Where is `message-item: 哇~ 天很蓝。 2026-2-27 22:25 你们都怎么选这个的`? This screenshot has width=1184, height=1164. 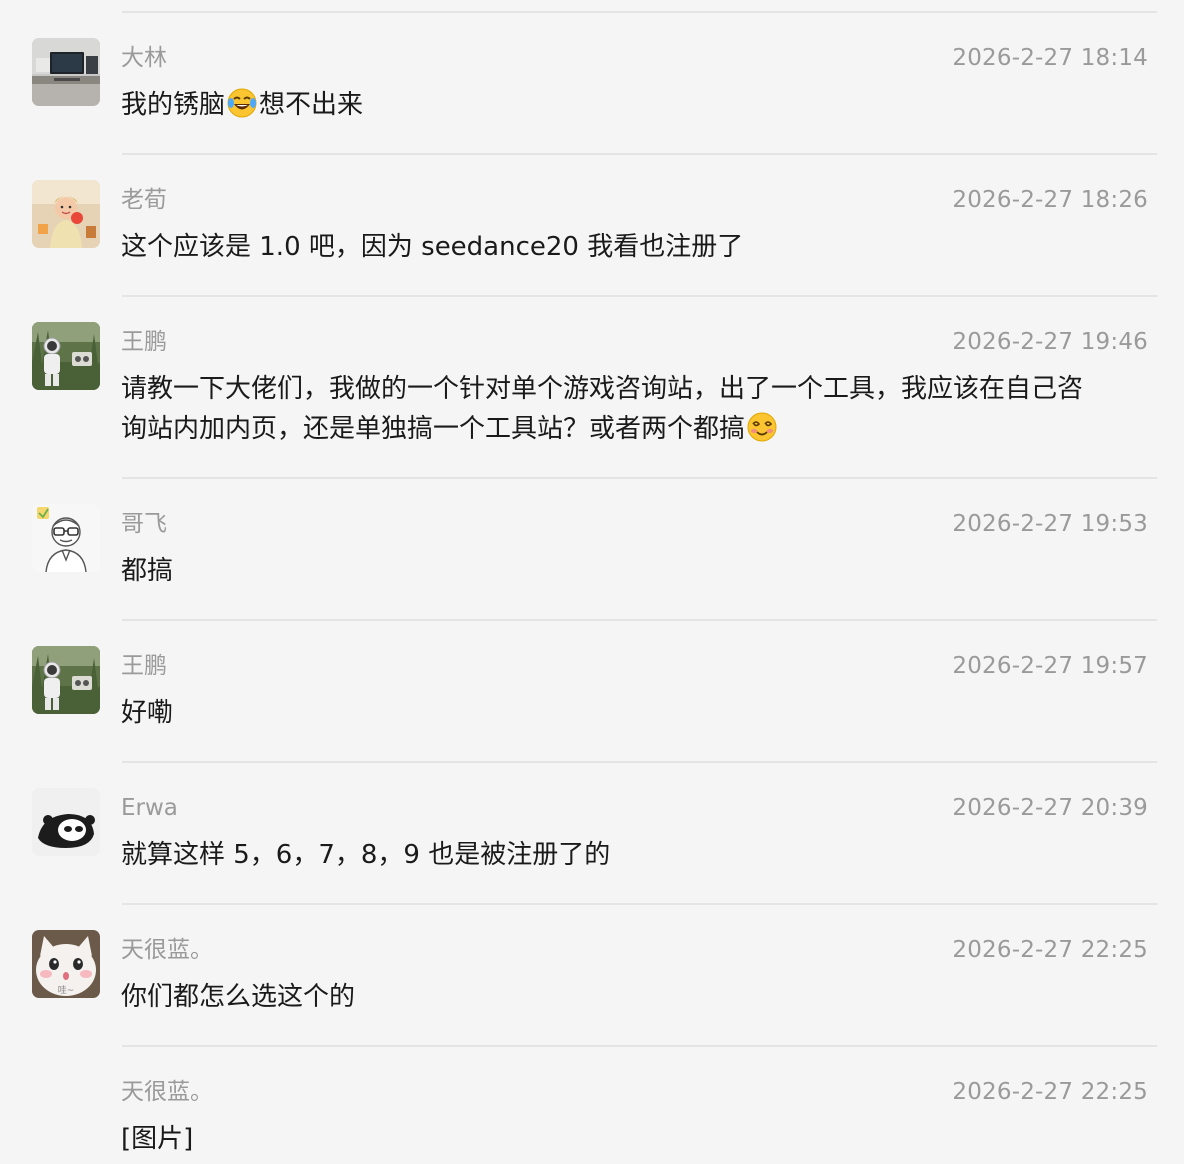
message-item: 哇~ 天很蓝。 2026-2-27 22:25 你们都怎么选这个的 is located at coordinates (592, 976).